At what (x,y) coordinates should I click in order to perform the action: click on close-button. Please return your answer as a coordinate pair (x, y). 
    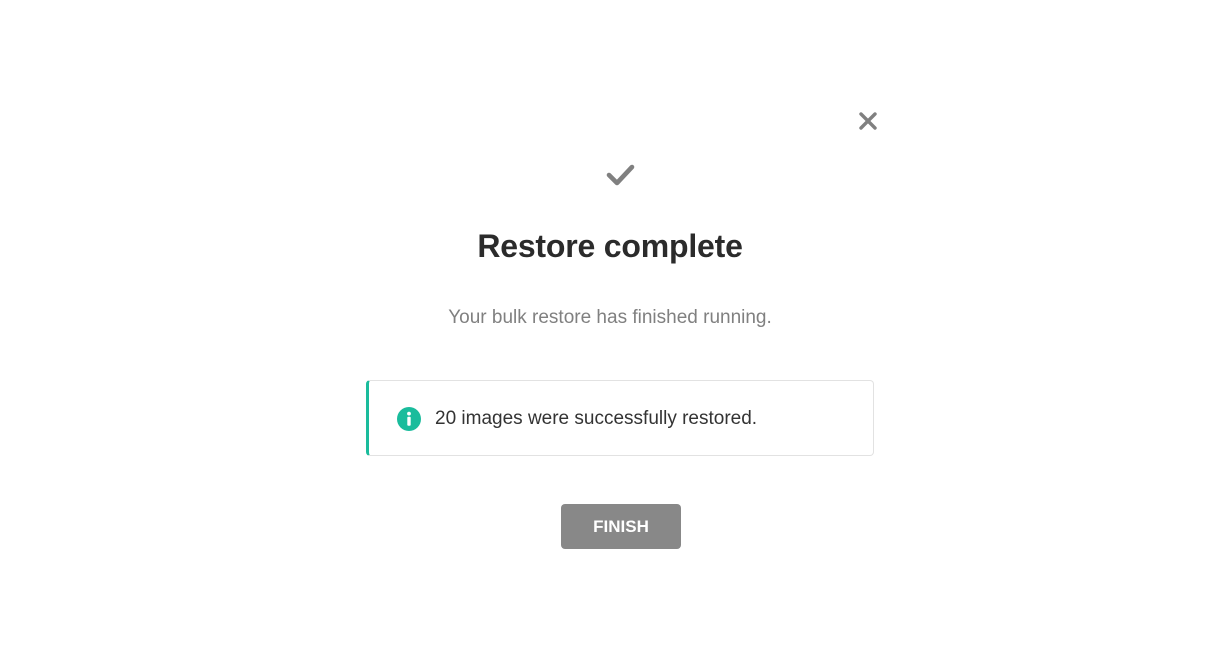
    Looking at the image, I should click on (868, 121).